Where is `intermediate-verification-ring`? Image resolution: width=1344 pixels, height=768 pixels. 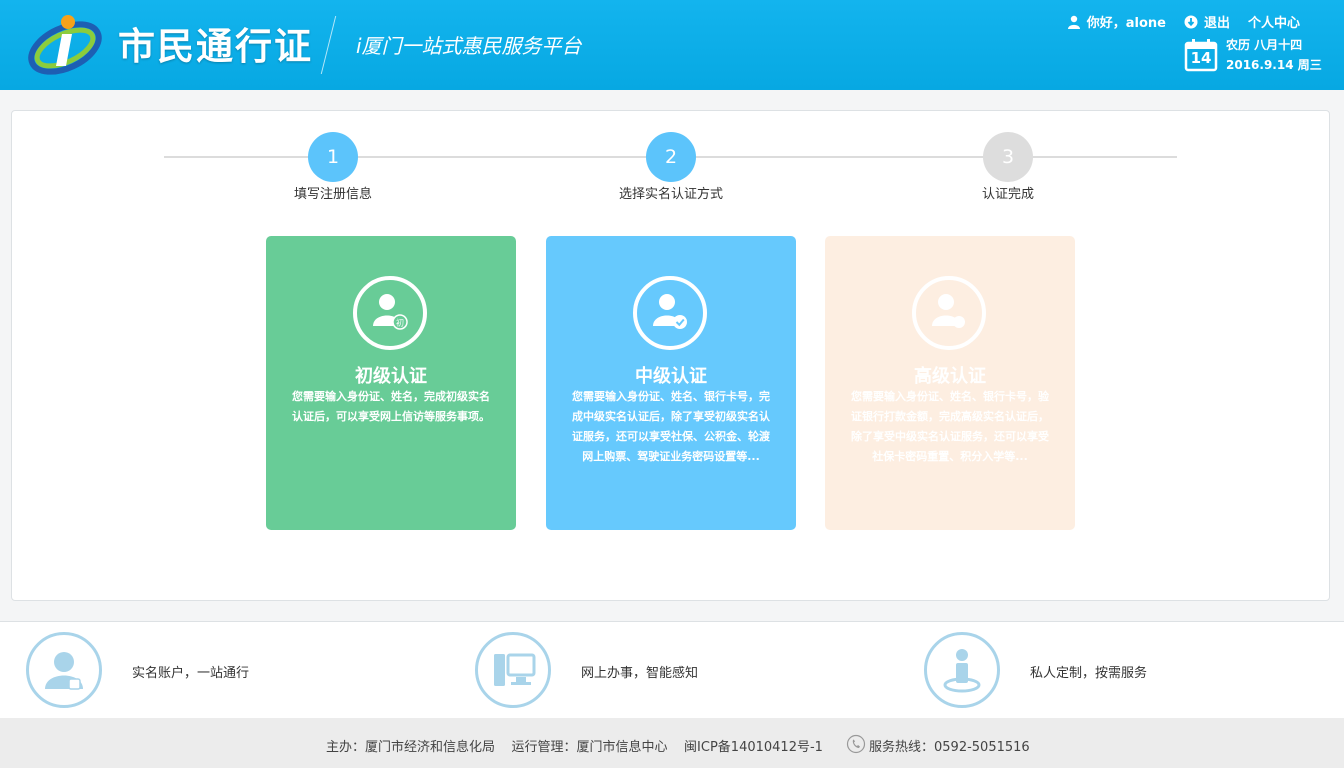
intermediate-verification-ring is located at coordinates (670, 313).